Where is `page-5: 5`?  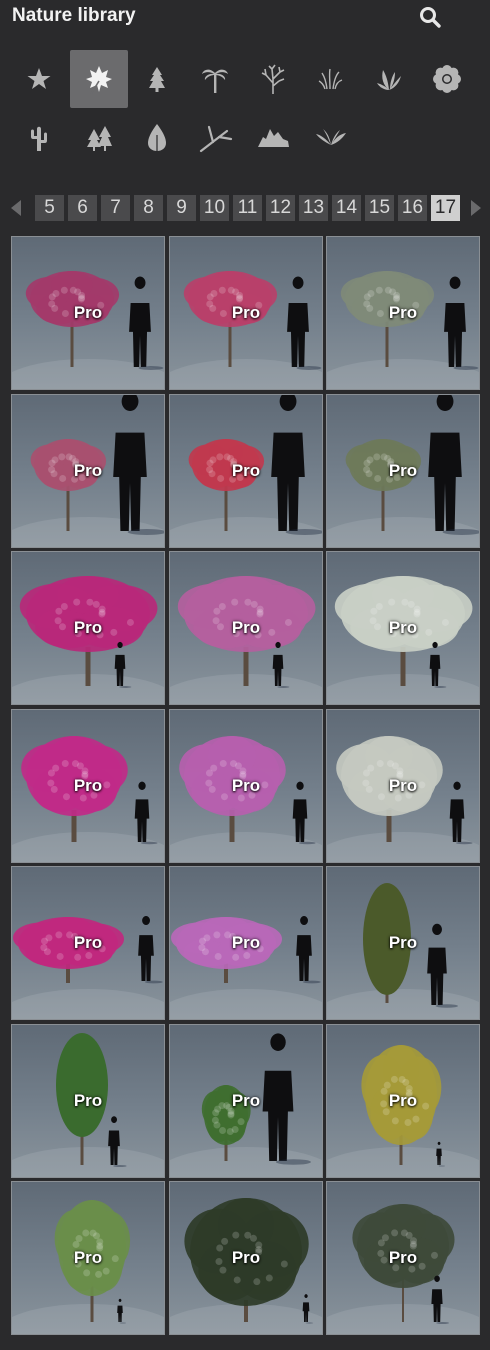
page-5: 5 is located at coordinates (49, 208).